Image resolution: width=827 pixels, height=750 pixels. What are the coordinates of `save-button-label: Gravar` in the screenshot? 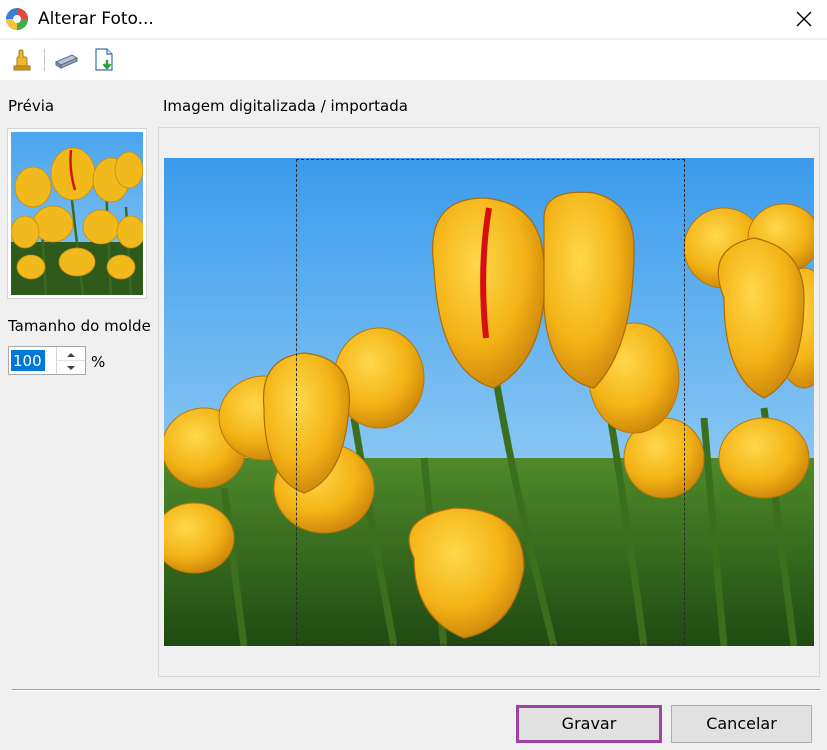 It's located at (589, 723).